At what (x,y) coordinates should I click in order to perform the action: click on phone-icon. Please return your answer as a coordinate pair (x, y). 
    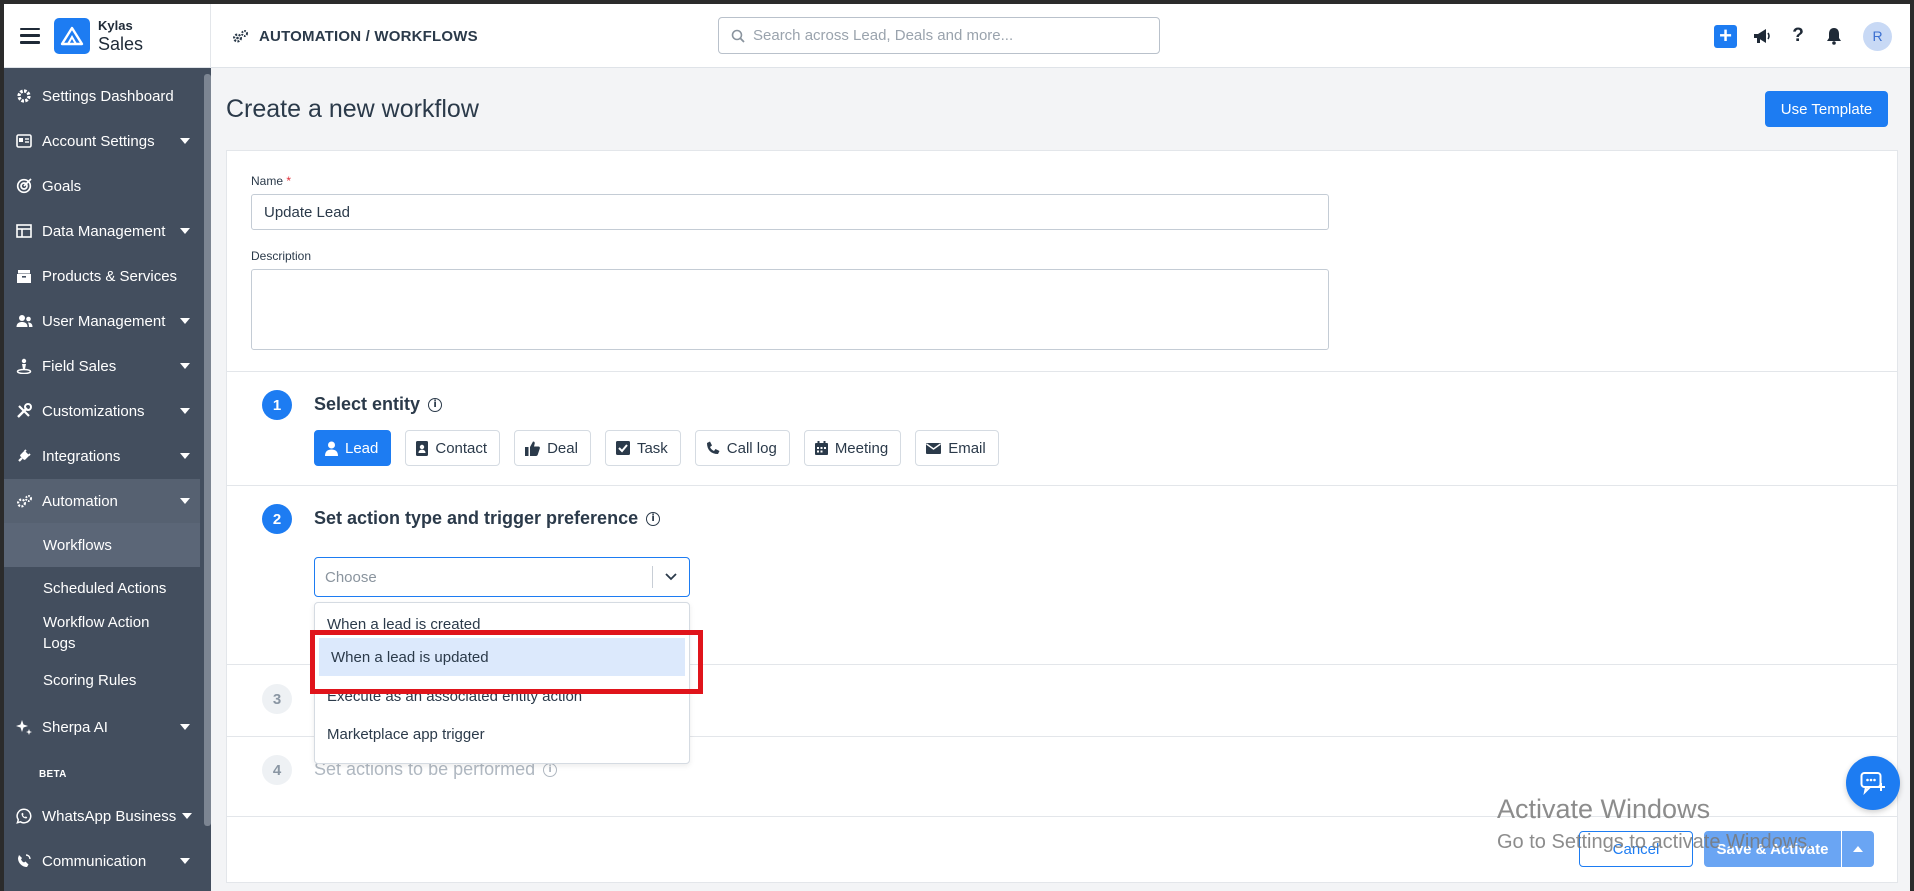
    Looking at the image, I should click on (713, 447).